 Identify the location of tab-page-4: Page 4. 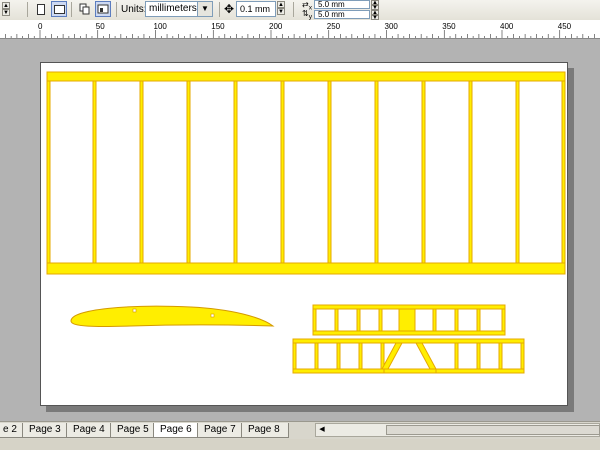
(90, 430).